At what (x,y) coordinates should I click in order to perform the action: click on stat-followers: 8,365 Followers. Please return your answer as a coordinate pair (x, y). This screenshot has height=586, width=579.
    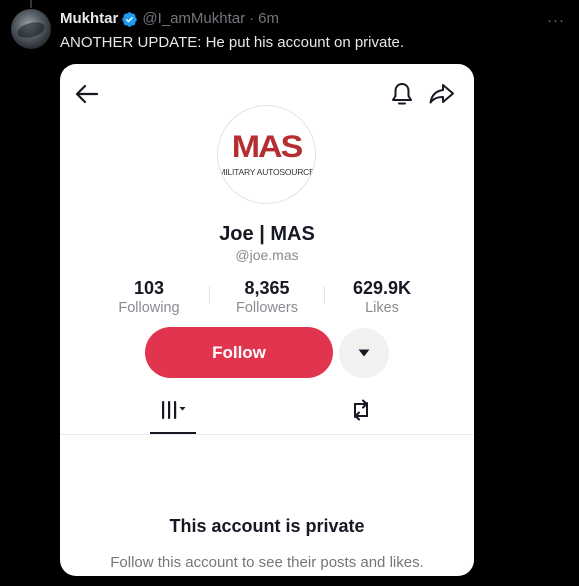
    Looking at the image, I should click on (267, 297).